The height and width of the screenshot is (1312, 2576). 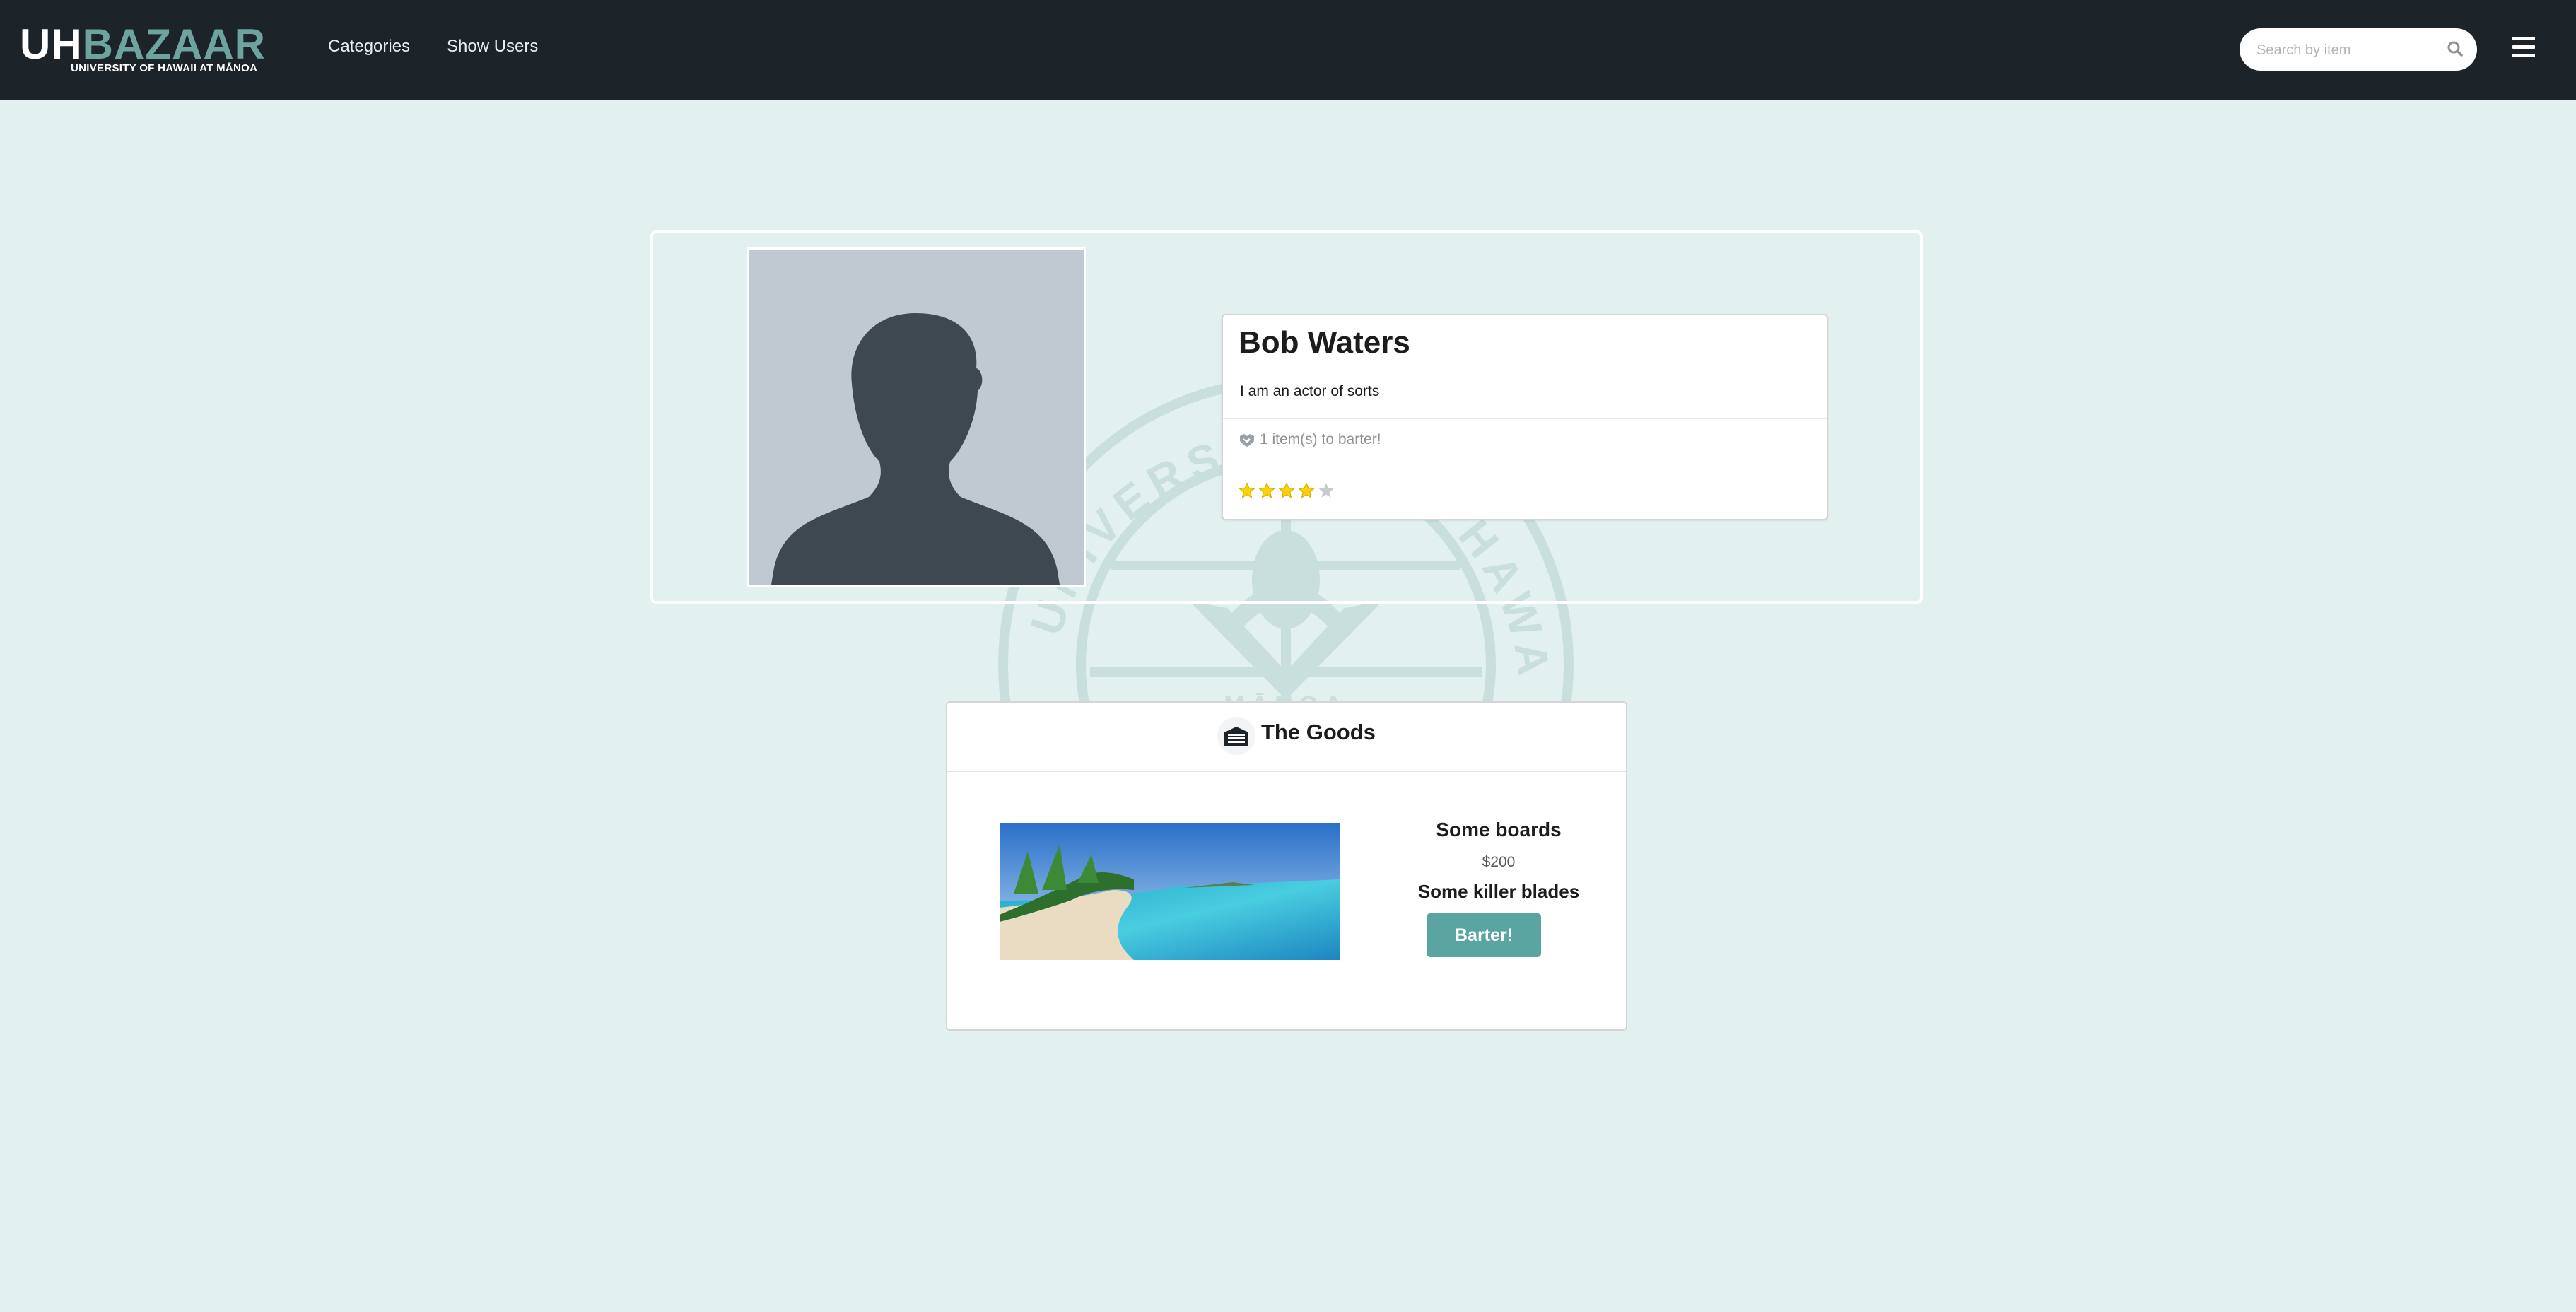 What do you see at coordinates (492, 46) in the screenshot?
I see `nav-link-show-users: Show Users` at bounding box center [492, 46].